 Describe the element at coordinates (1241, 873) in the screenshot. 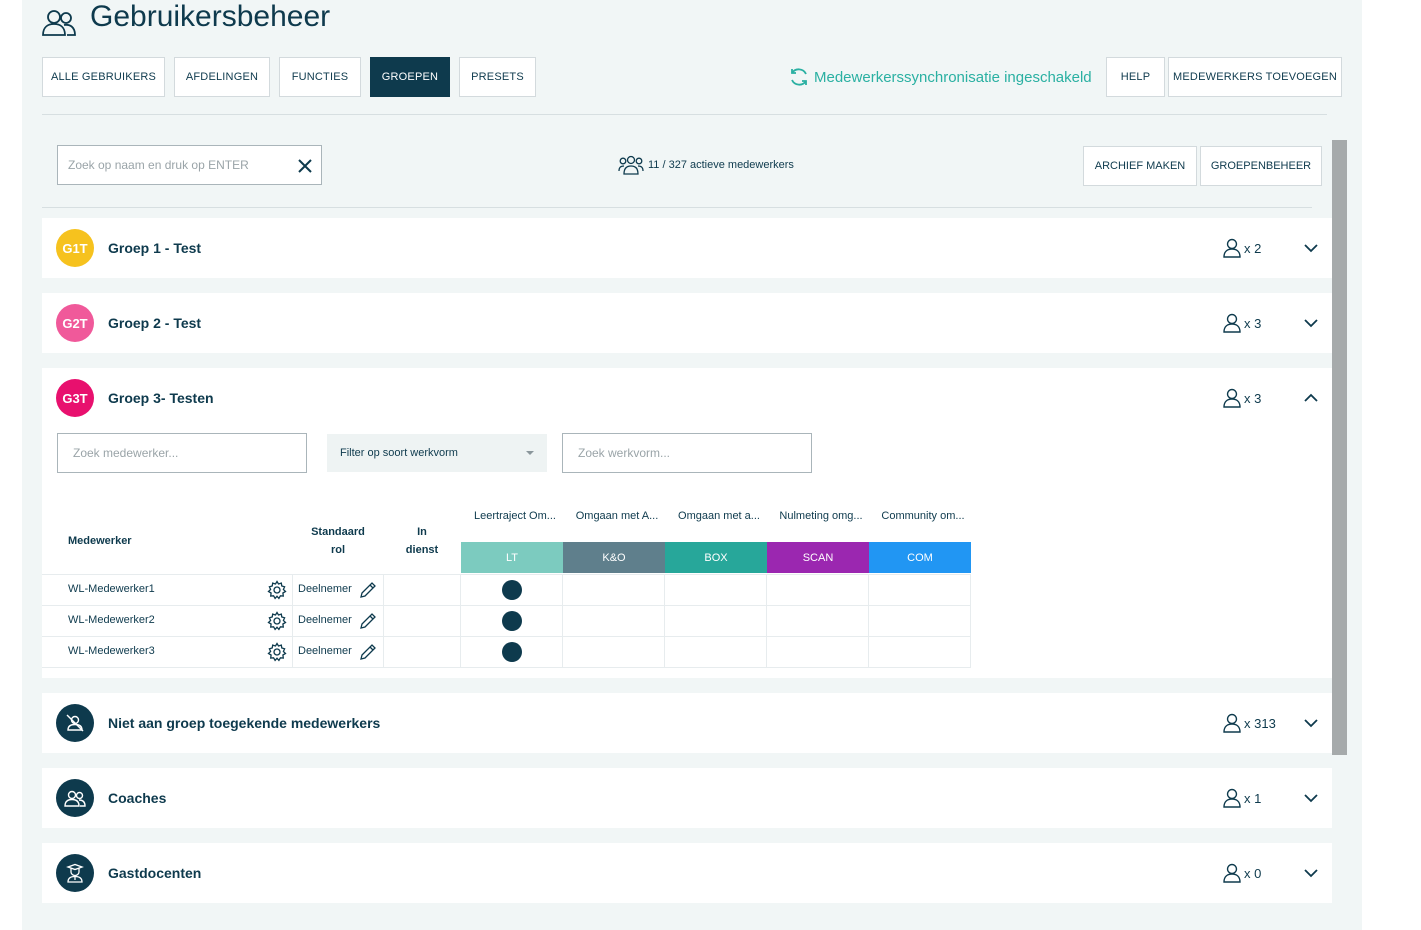

I see `member-count: x 0` at that location.